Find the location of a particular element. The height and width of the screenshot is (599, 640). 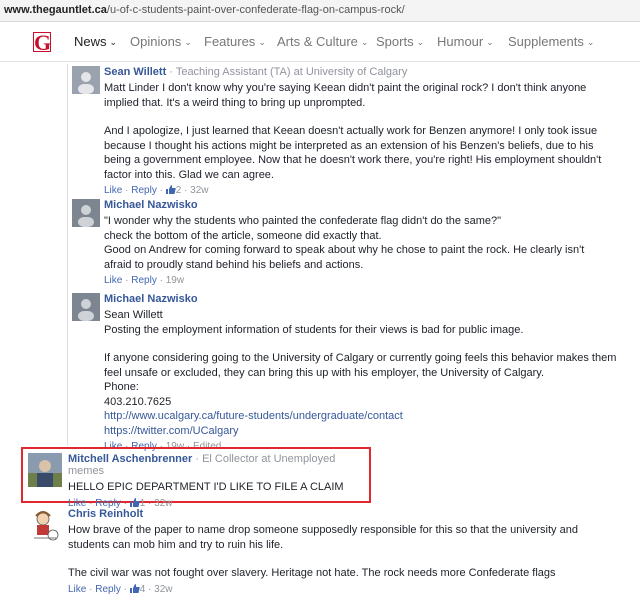

comment-actions: Like · Reply · 4 · 32w is located at coordinates (343, 589).